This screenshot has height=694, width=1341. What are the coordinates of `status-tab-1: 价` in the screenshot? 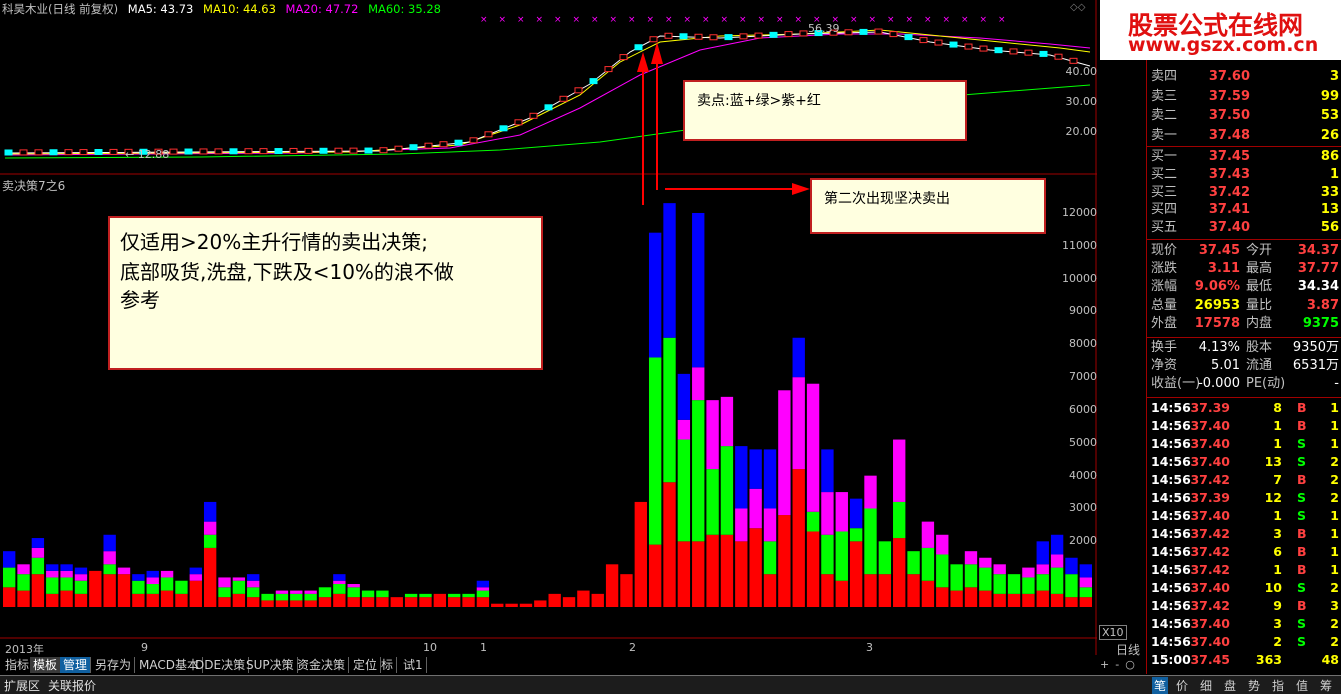 It's located at (1182, 685).